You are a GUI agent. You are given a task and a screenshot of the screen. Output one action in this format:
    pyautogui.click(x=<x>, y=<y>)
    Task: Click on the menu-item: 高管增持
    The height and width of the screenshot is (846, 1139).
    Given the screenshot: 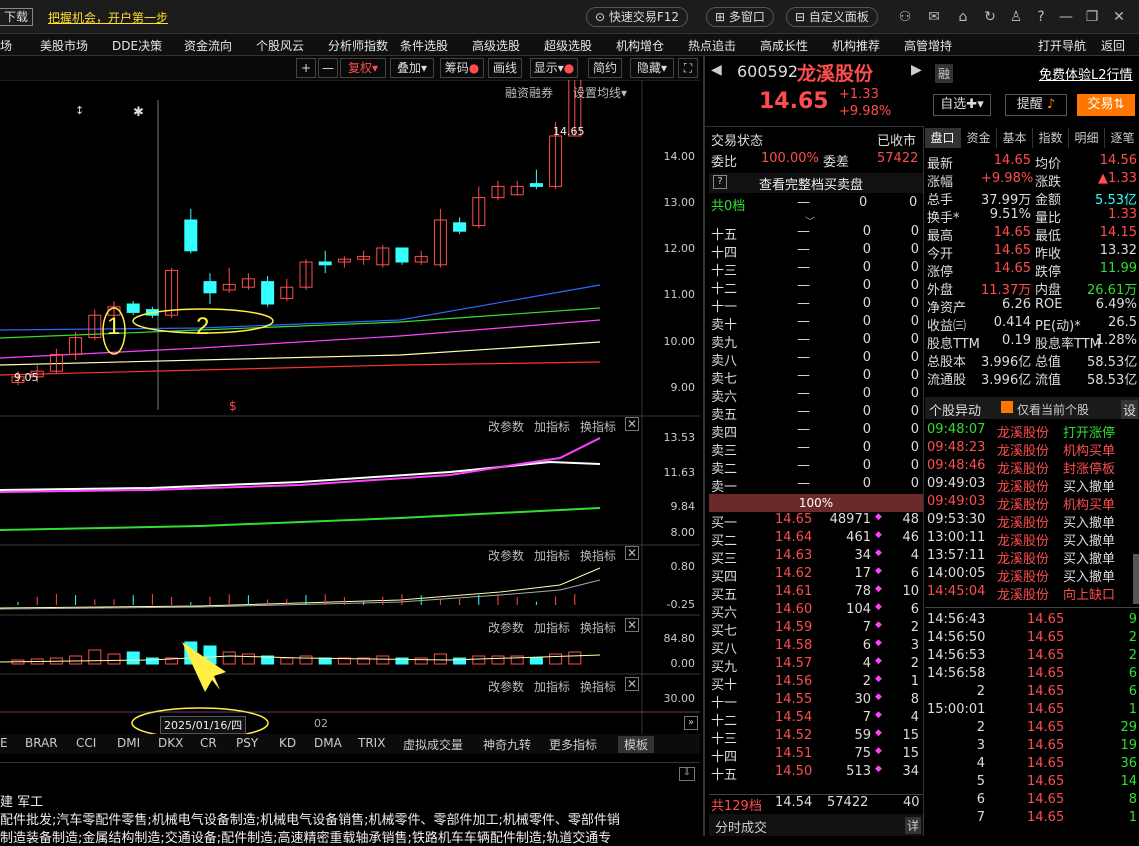 What is the action you would take?
    pyautogui.click(x=928, y=45)
    